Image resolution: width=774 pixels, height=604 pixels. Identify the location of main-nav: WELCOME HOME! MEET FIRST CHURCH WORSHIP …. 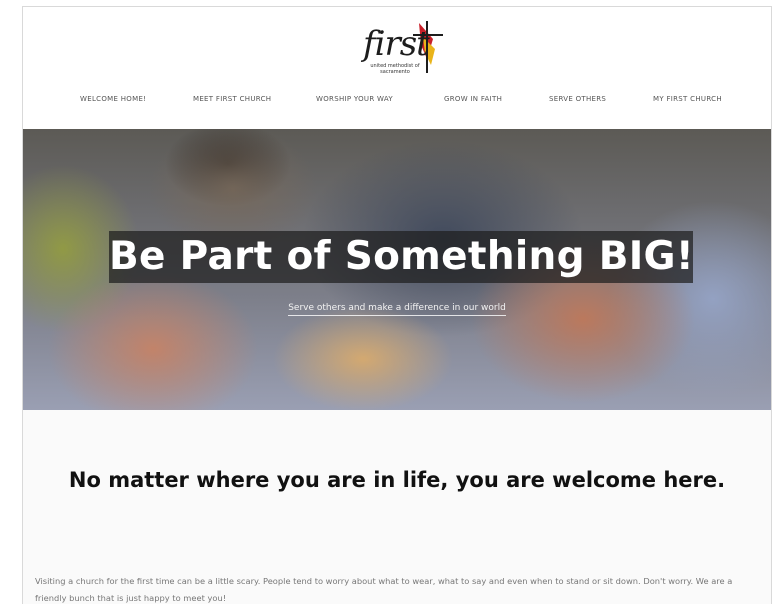
(397, 102).